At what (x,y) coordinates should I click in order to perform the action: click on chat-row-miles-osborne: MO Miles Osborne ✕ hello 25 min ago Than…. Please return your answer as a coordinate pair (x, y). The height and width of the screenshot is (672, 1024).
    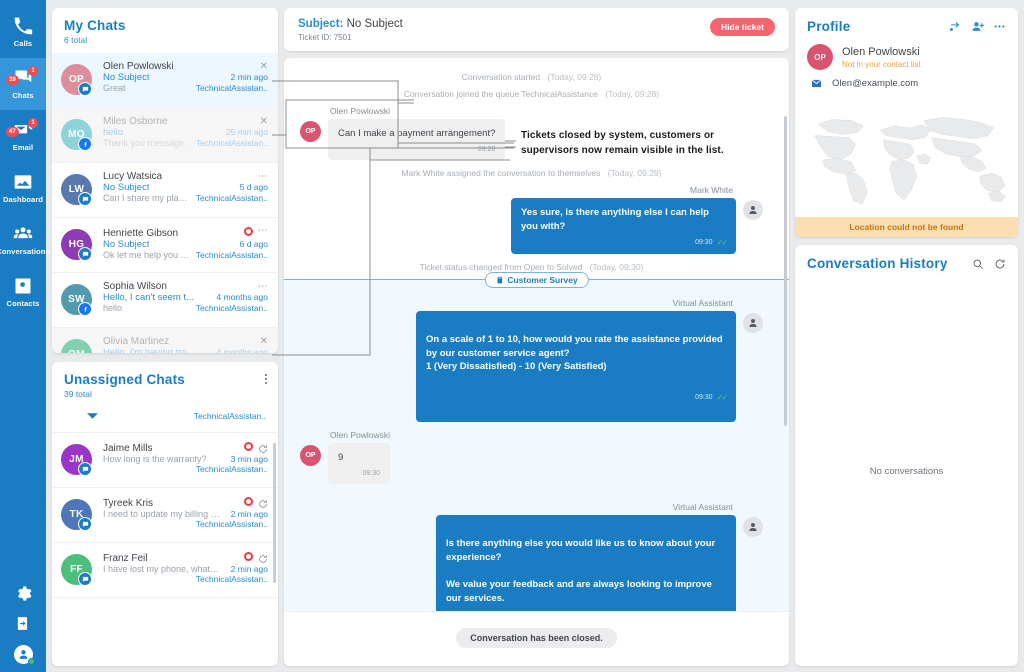
    Looking at the image, I should click on (165, 135).